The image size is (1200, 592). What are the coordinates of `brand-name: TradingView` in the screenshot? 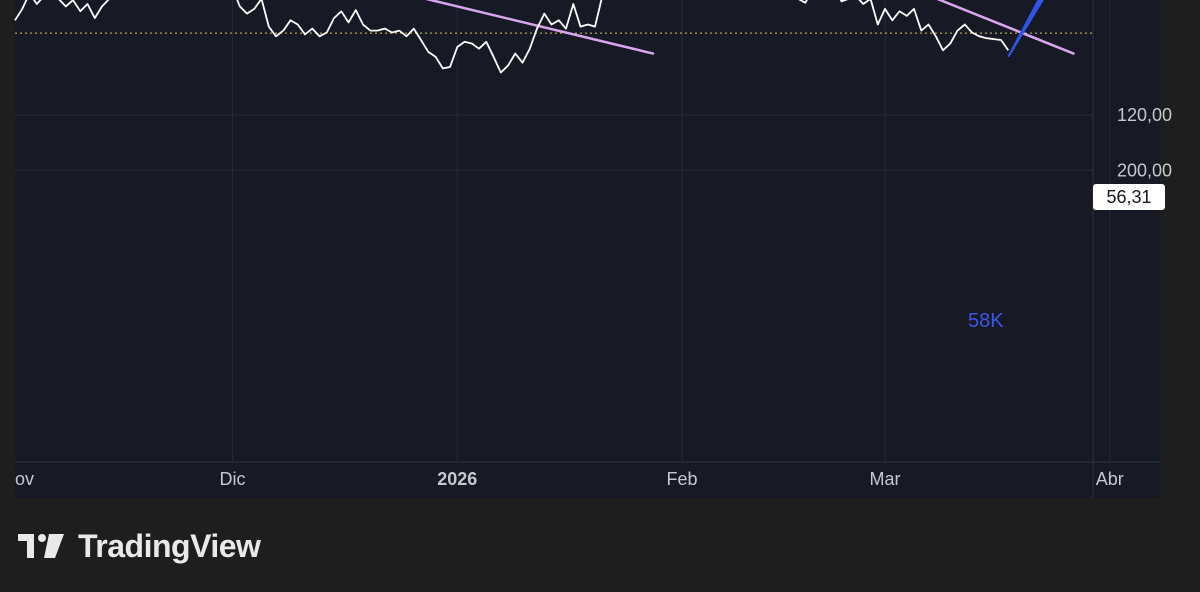 It's located at (169, 545).